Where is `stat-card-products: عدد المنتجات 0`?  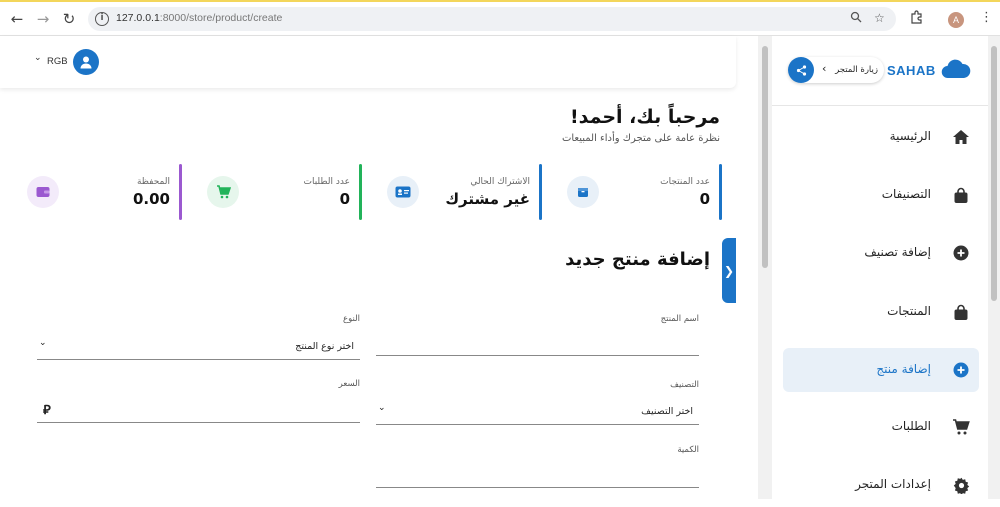 stat-card-products: عدد المنتجات 0 is located at coordinates (640, 192).